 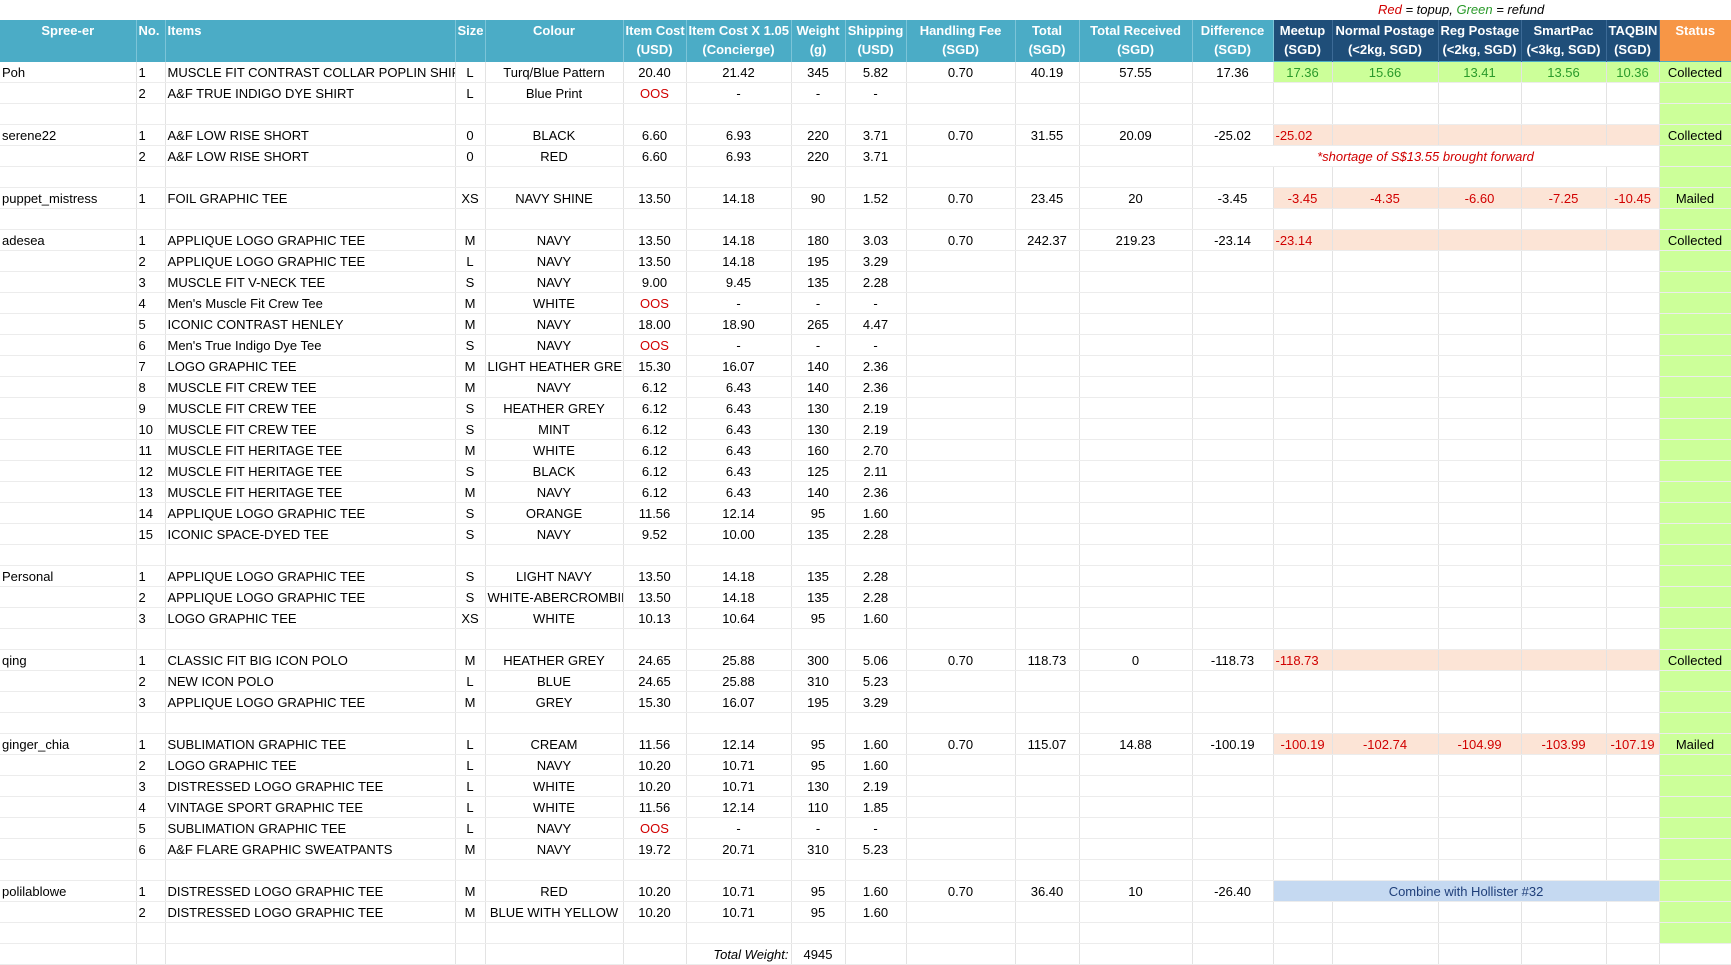 I want to click on cell-weight: 95, so click(x=818, y=912).